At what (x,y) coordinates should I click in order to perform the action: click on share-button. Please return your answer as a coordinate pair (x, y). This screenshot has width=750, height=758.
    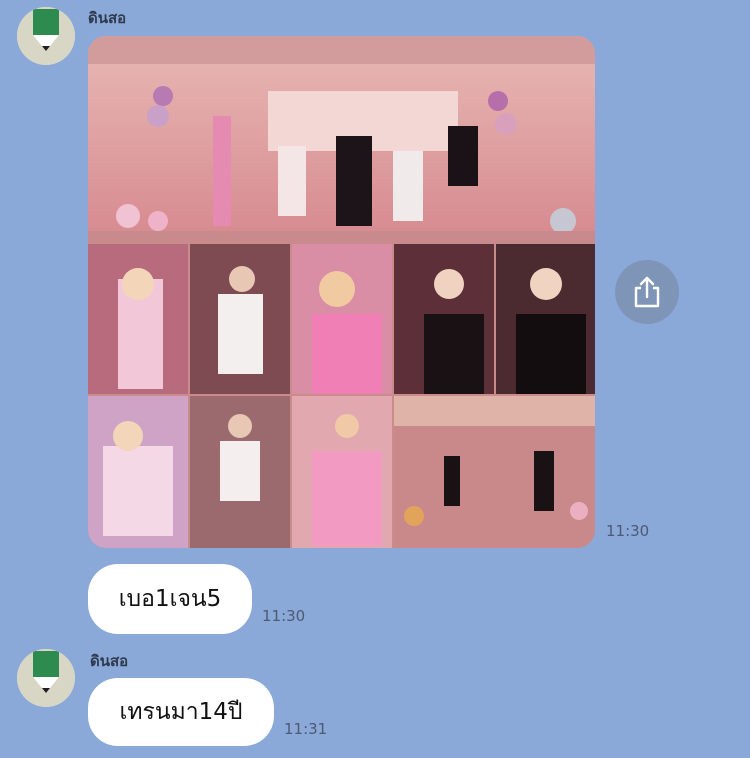
    Looking at the image, I should click on (647, 292).